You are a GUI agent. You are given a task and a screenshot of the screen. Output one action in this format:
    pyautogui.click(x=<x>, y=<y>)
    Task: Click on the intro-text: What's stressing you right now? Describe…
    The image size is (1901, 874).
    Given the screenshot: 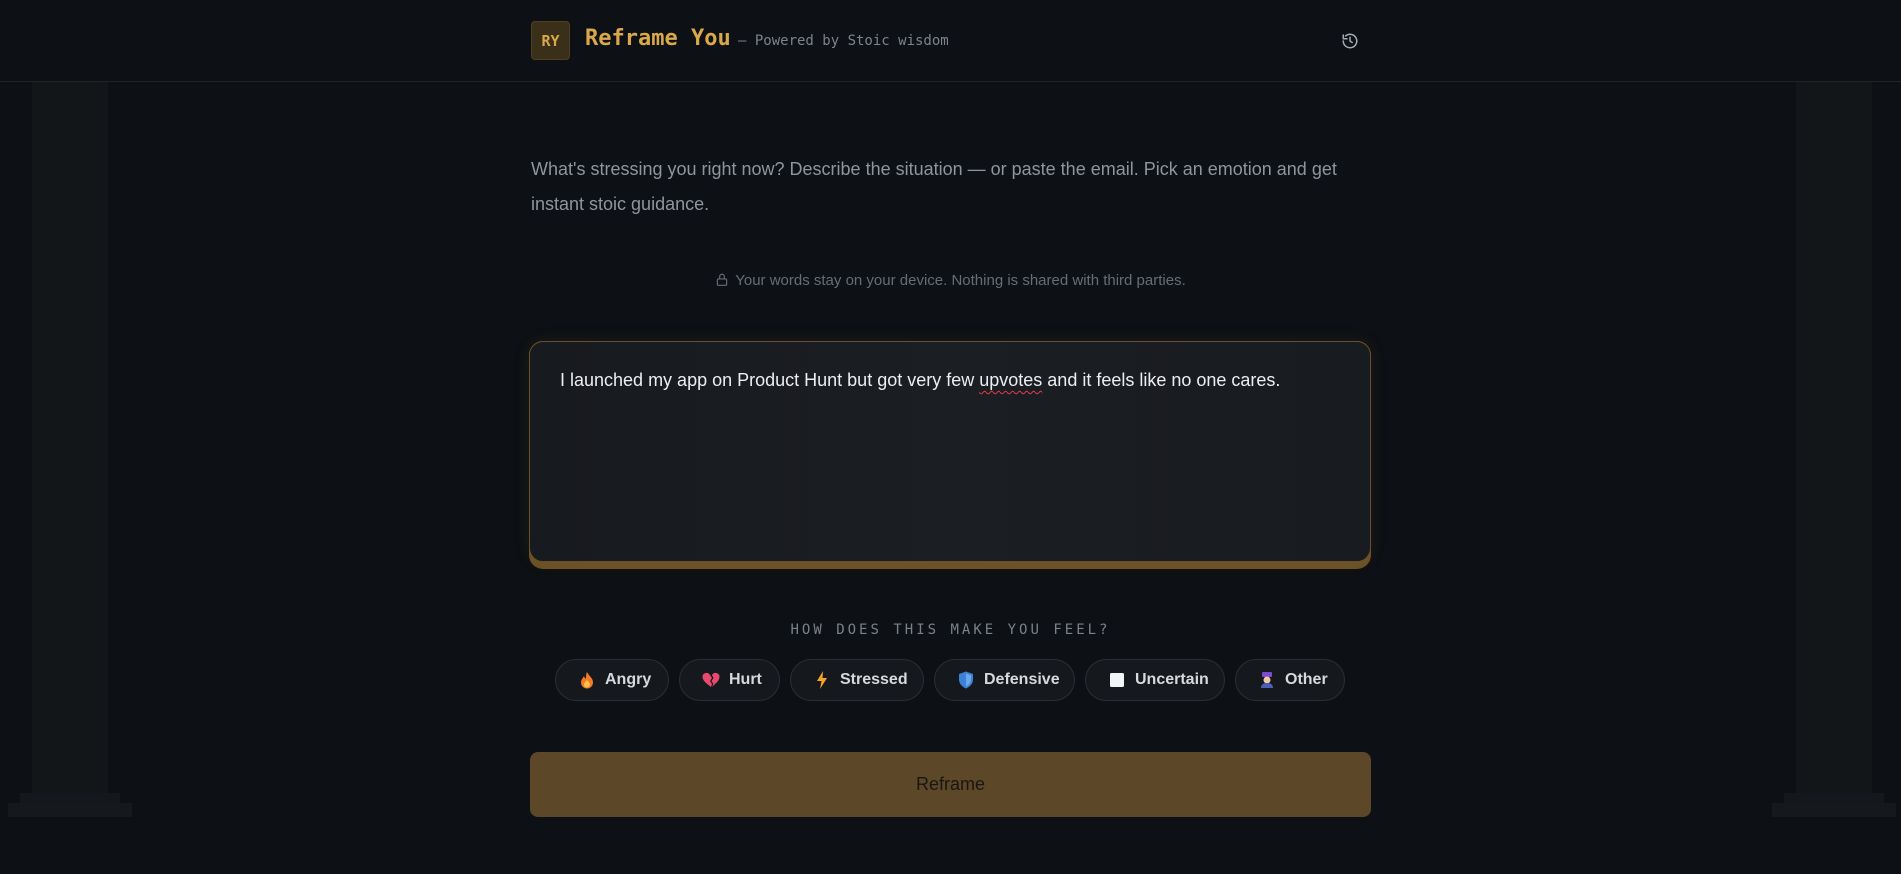 What is the action you would take?
    pyautogui.click(x=934, y=186)
    